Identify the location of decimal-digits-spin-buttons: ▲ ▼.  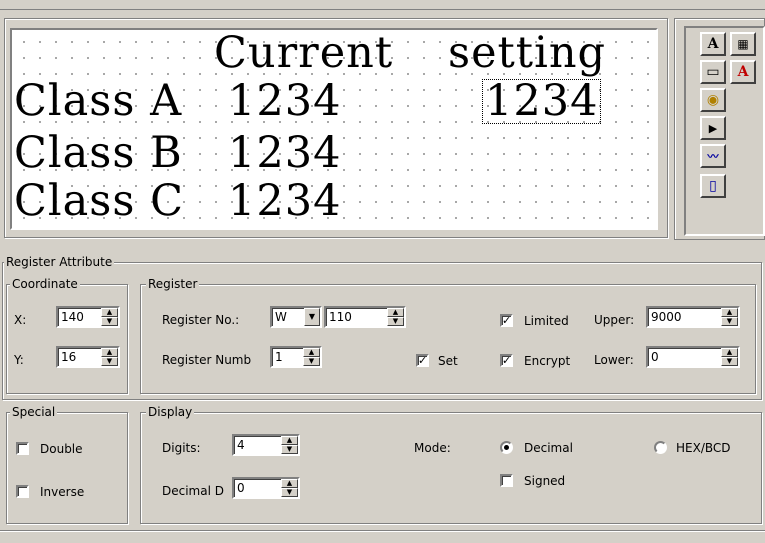
(289, 488).